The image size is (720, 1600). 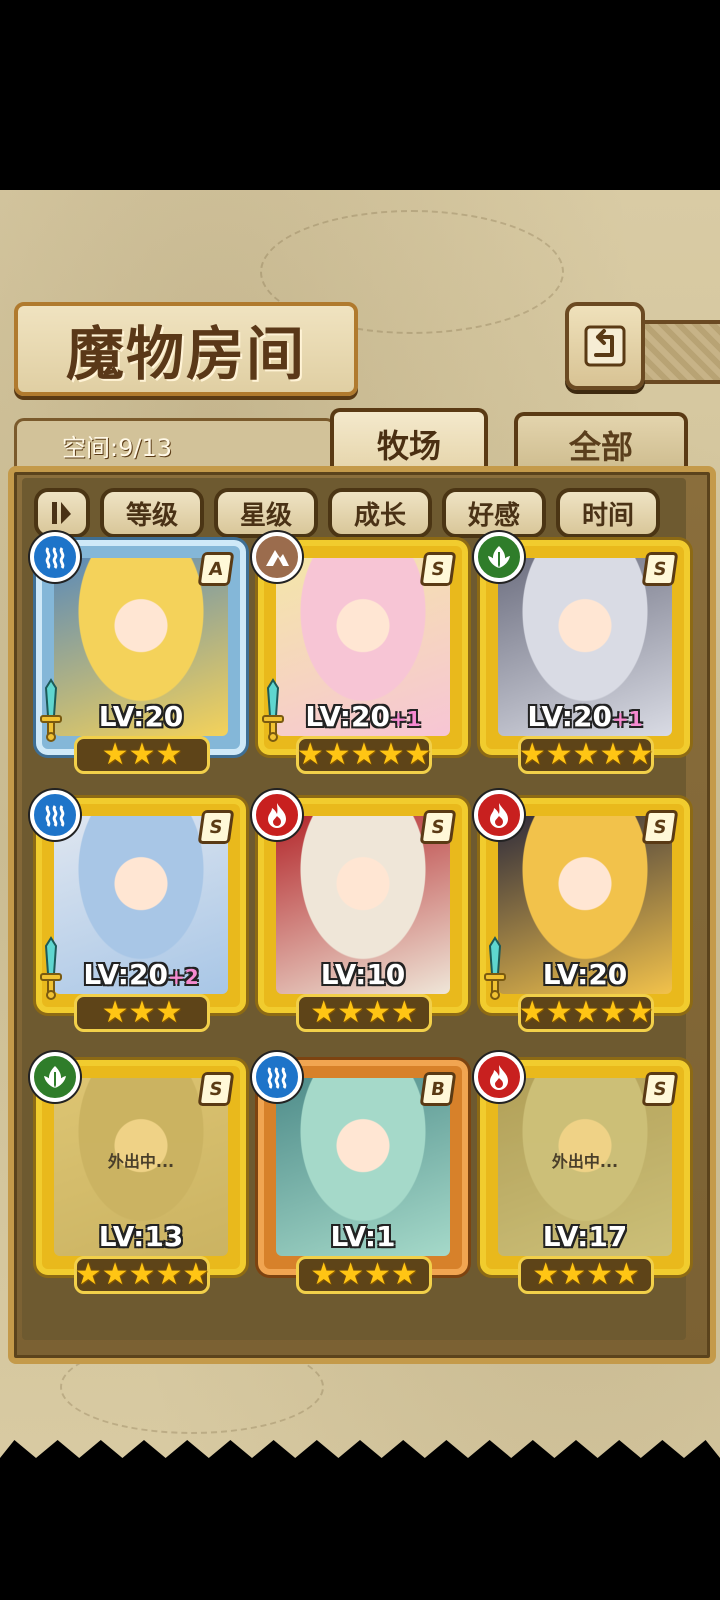 What do you see at coordinates (380, 513) in the screenshot?
I see `filter-growth-button: 成长` at bounding box center [380, 513].